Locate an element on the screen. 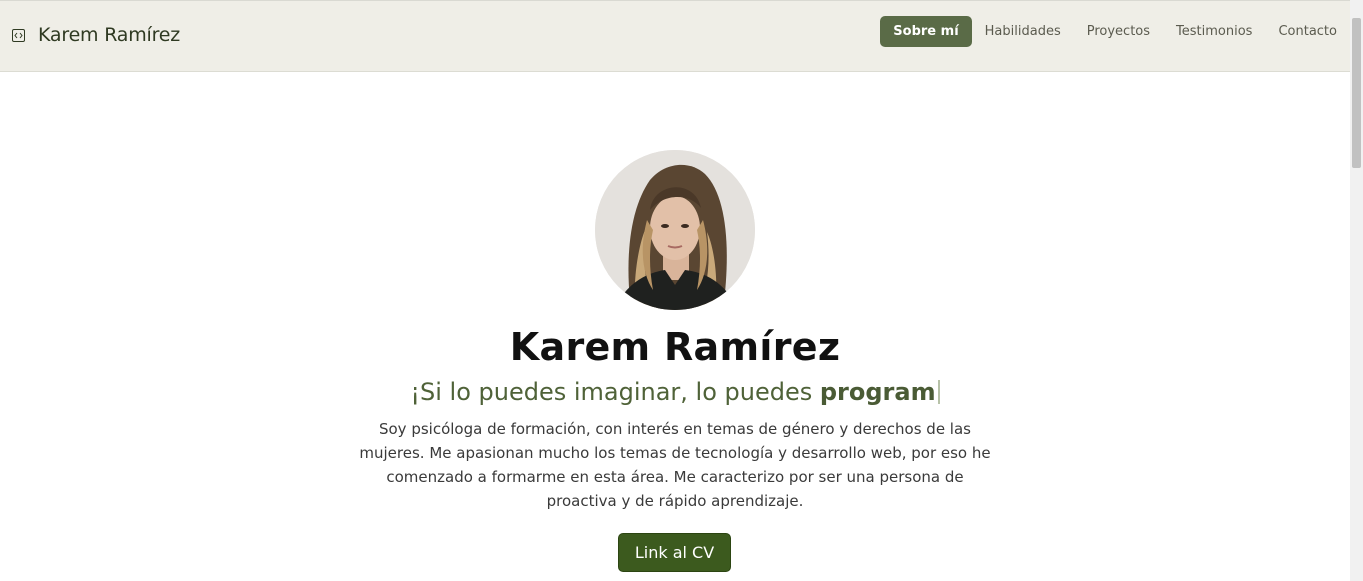  scrollbar-thumb is located at coordinates (1356, 93).